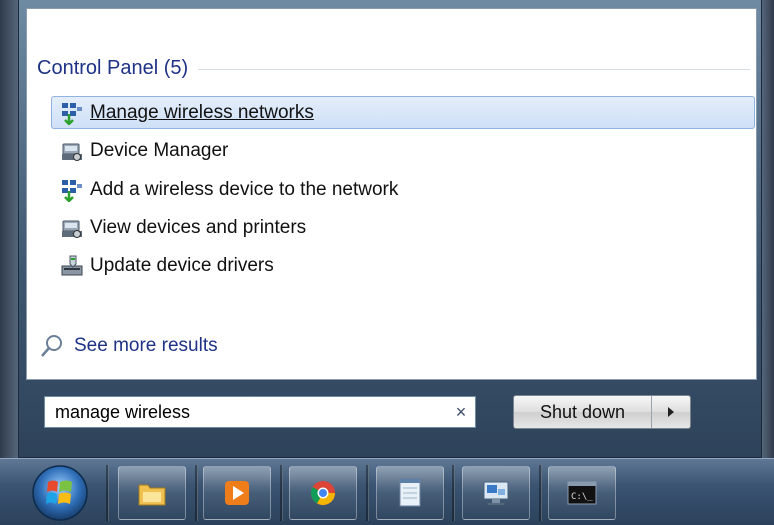 This screenshot has width=774, height=525. I want to click on command-prompt-icon: C:\_, so click(582, 493).